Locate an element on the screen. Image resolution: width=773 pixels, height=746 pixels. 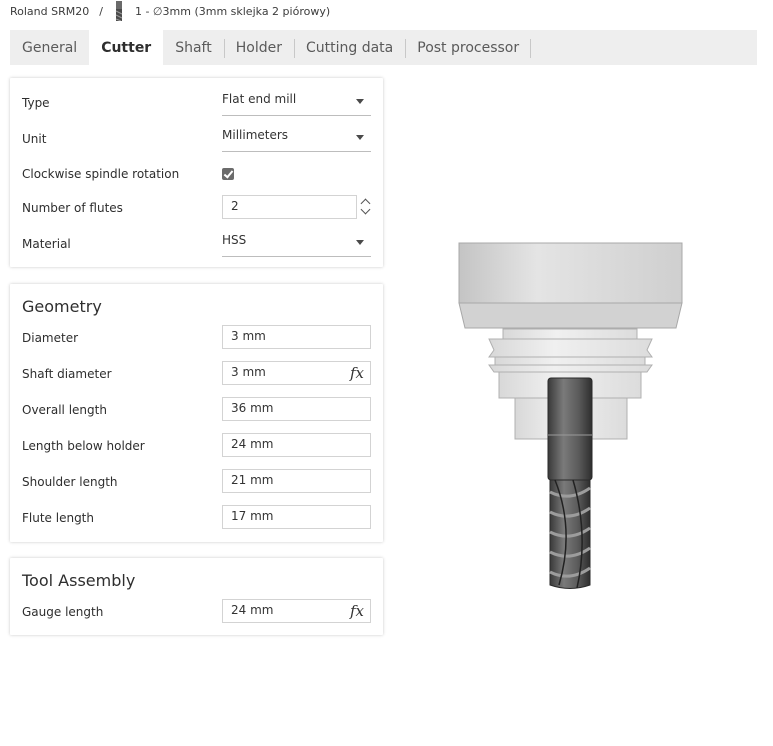
flutes-label: Number of flutes is located at coordinates (72, 208).